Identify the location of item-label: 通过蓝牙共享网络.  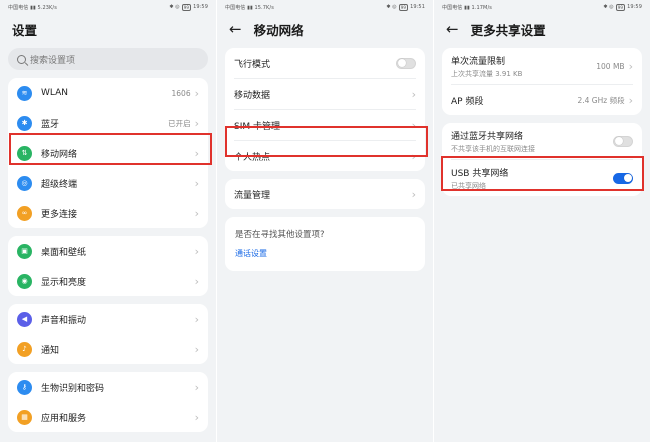
(487, 136).